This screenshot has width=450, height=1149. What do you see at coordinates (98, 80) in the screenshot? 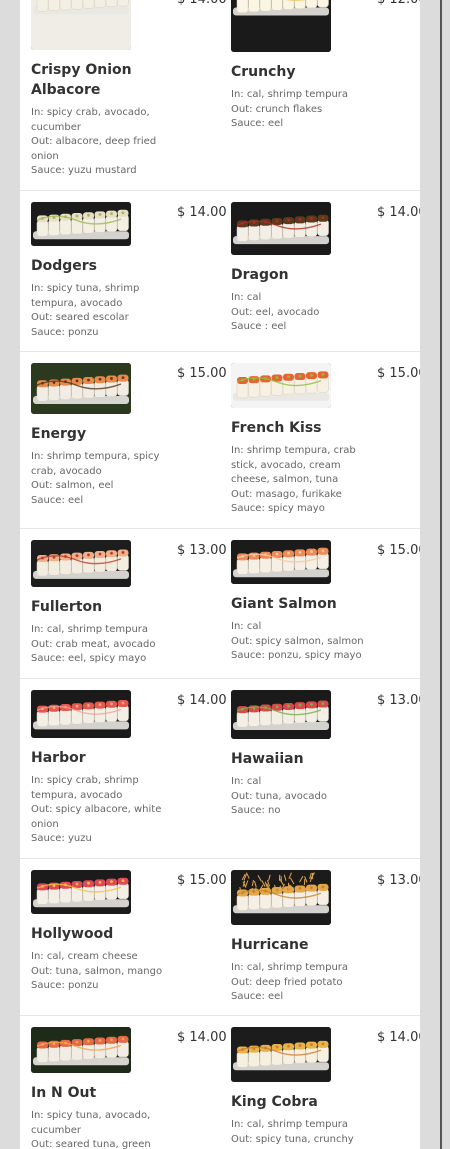
I see `item-name: Crispy Onion Albacore` at bounding box center [98, 80].